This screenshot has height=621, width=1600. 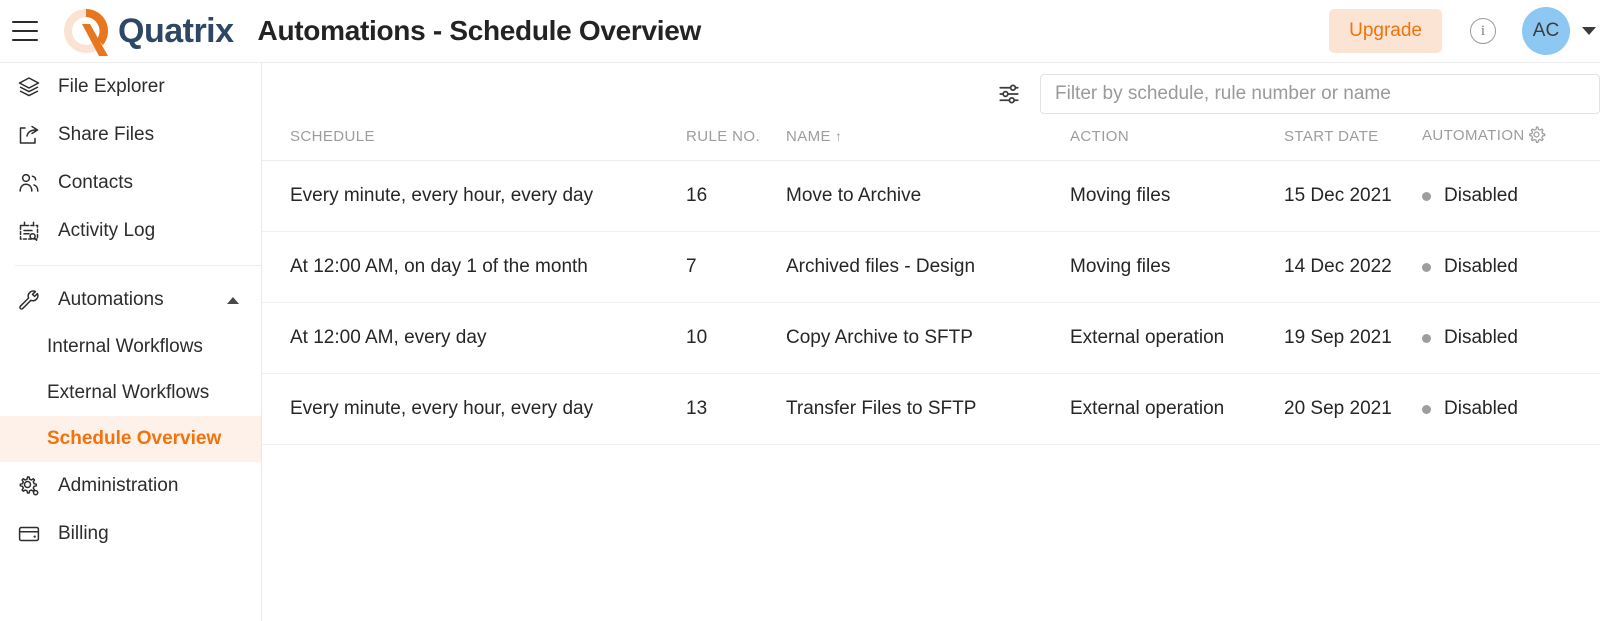 What do you see at coordinates (808, 136) in the screenshot?
I see `column-header-name-label: NAME` at bounding box center [808, 136].